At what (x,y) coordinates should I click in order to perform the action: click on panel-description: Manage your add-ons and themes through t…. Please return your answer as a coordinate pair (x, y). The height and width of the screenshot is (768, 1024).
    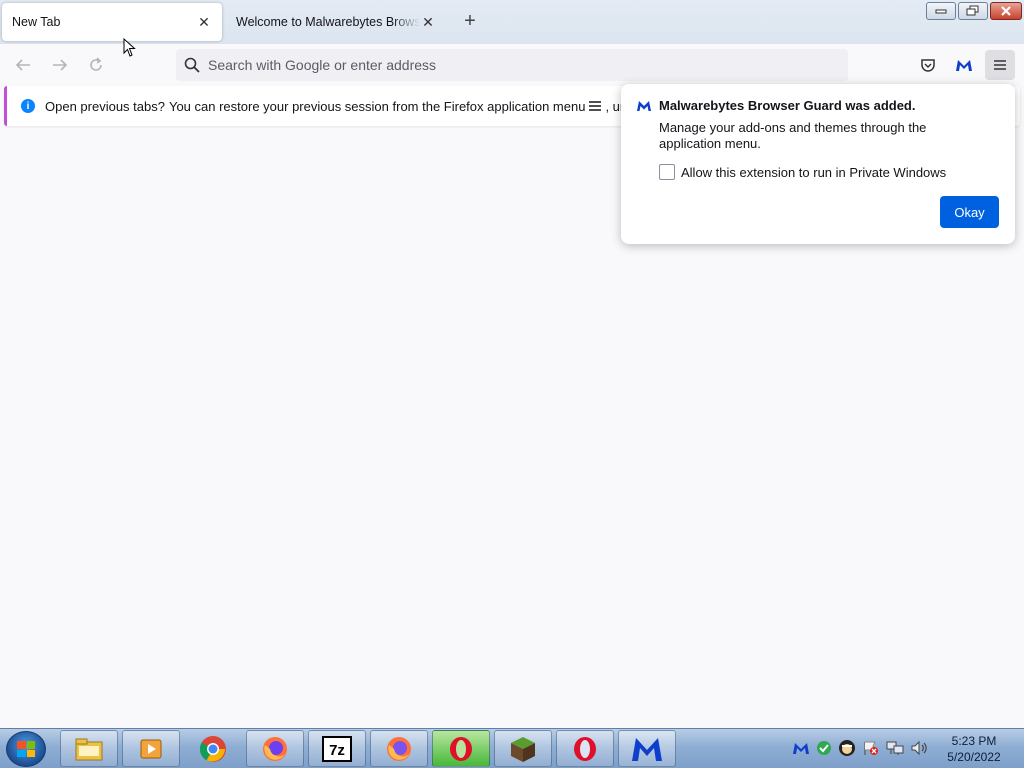
    Looking at the image, I should click on (793, 135).